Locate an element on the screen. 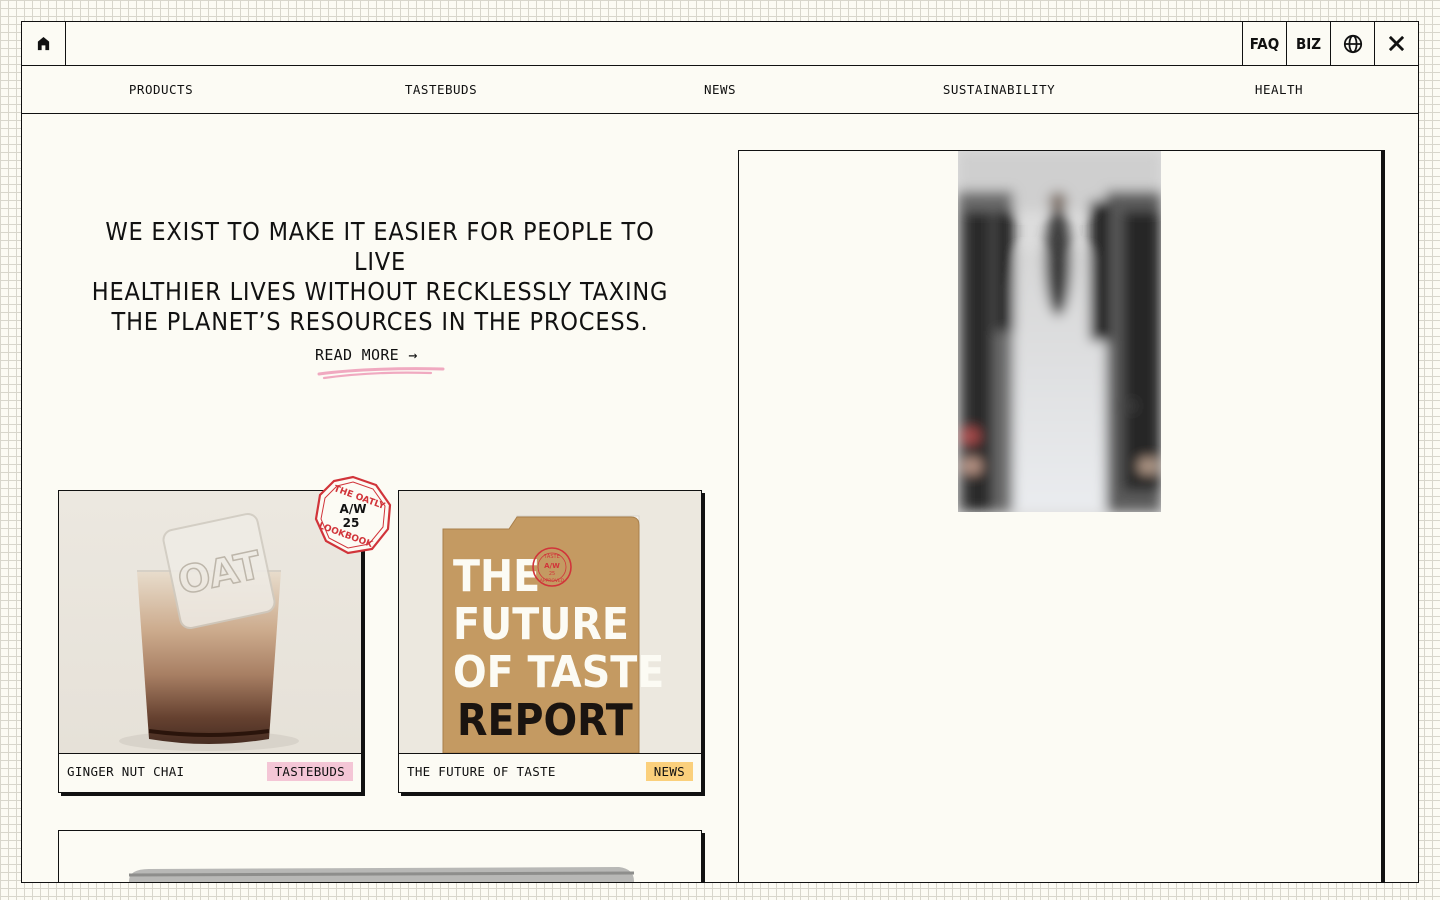 The width and height of the screenshot is (1440, 900). home-icon is located at coordinates (43, 43).